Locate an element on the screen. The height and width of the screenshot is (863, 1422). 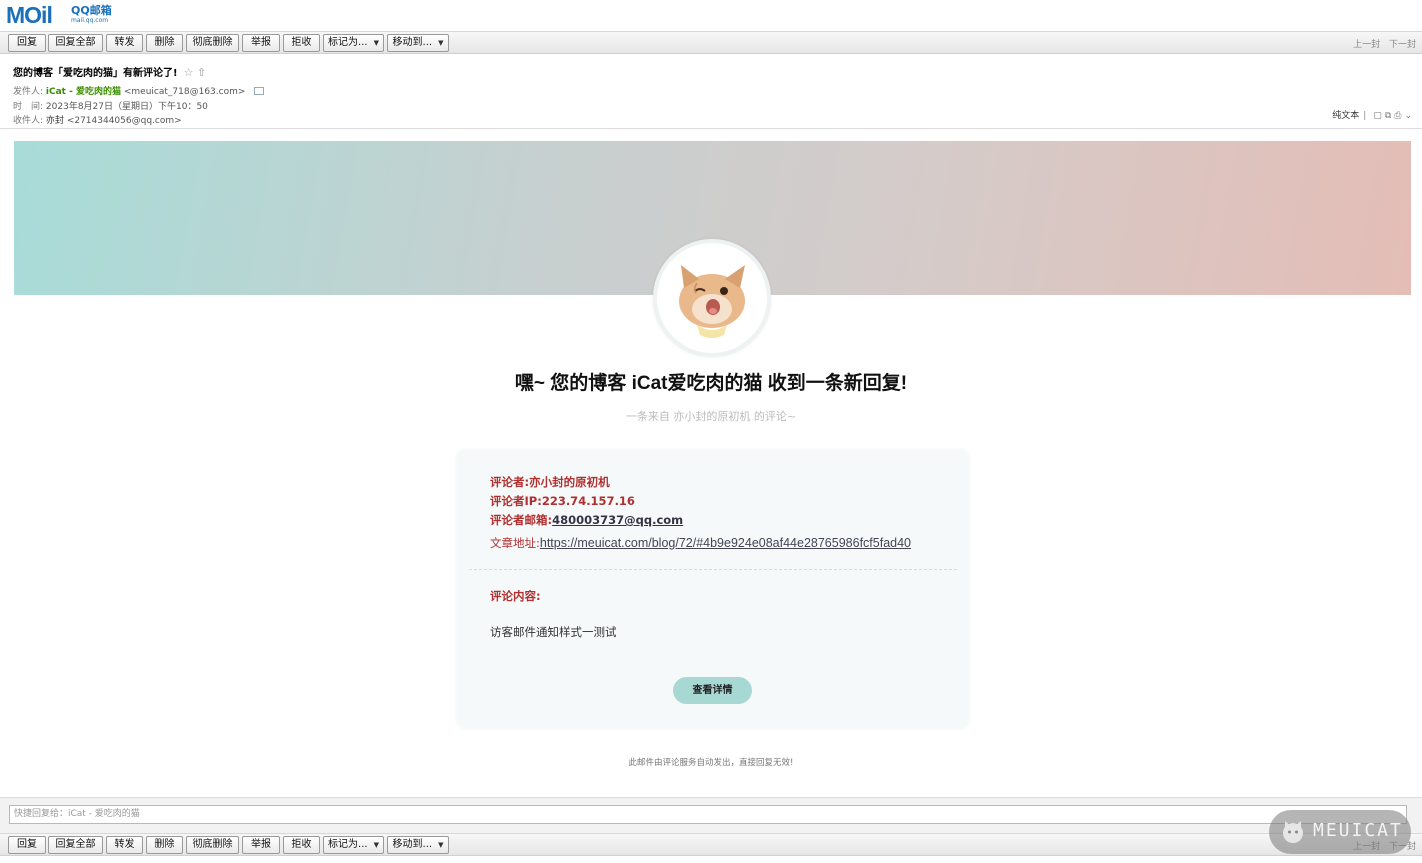
commenter-row: 评论者:亦小封的原初机 is located at coordinates (550, 482).